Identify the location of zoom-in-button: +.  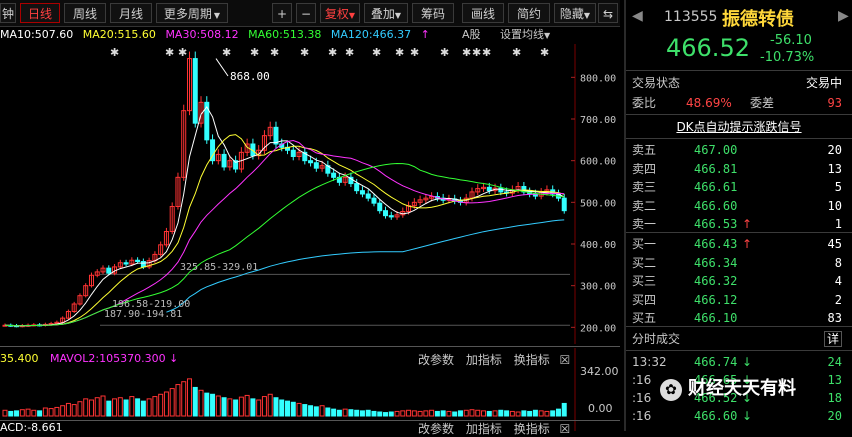
(282, 13).